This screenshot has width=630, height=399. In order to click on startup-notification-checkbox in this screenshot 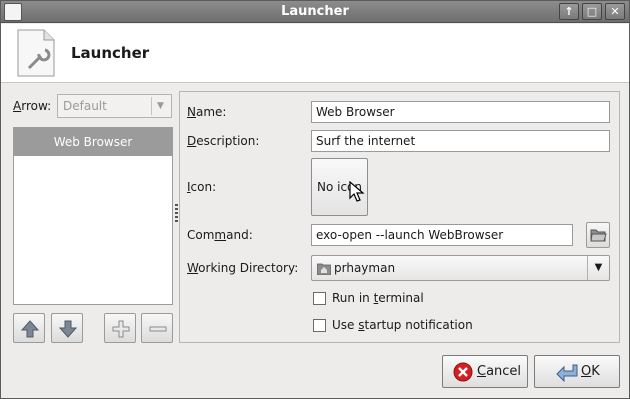, I will do `click(319, 325)`.